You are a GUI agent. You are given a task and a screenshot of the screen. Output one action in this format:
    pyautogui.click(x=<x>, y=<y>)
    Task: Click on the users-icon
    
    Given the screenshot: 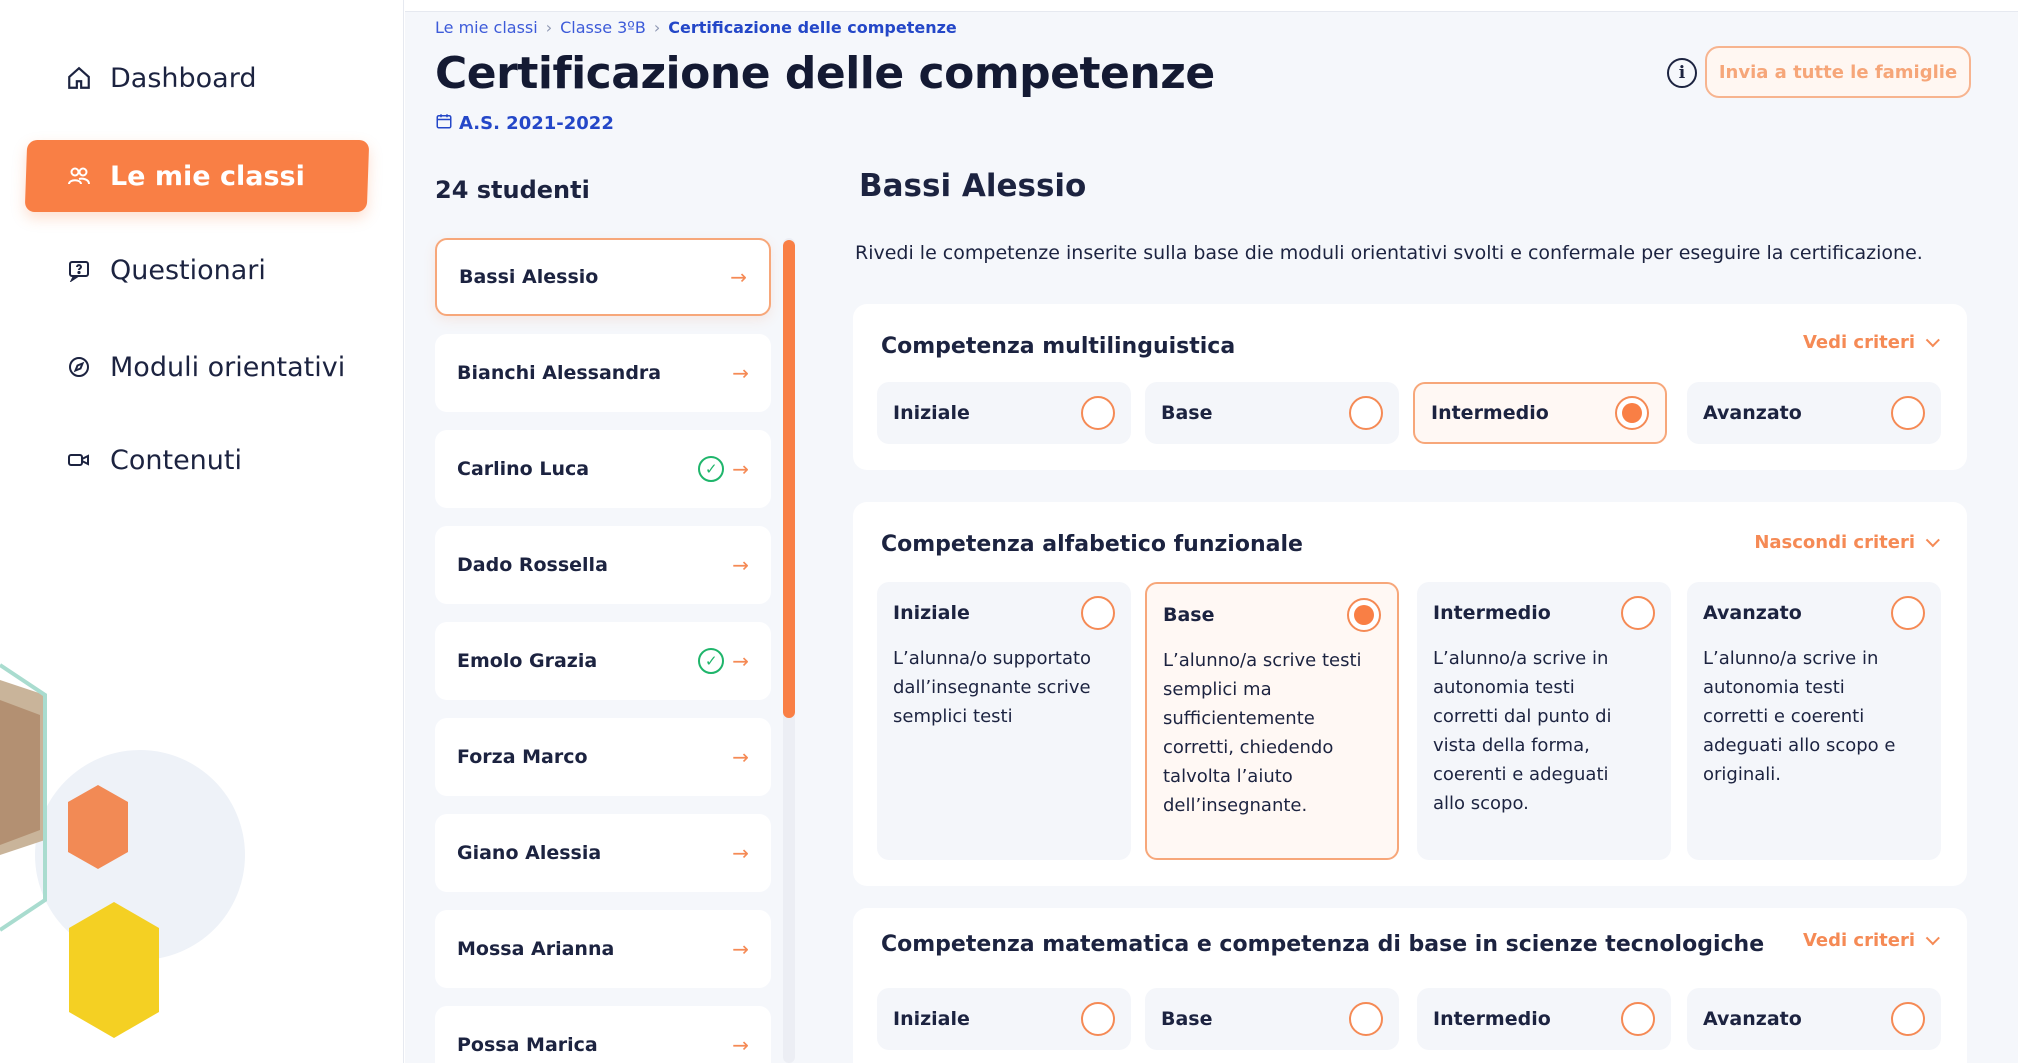 What is the action you would take?
    pyautogui.click(x=79, y=176)
    